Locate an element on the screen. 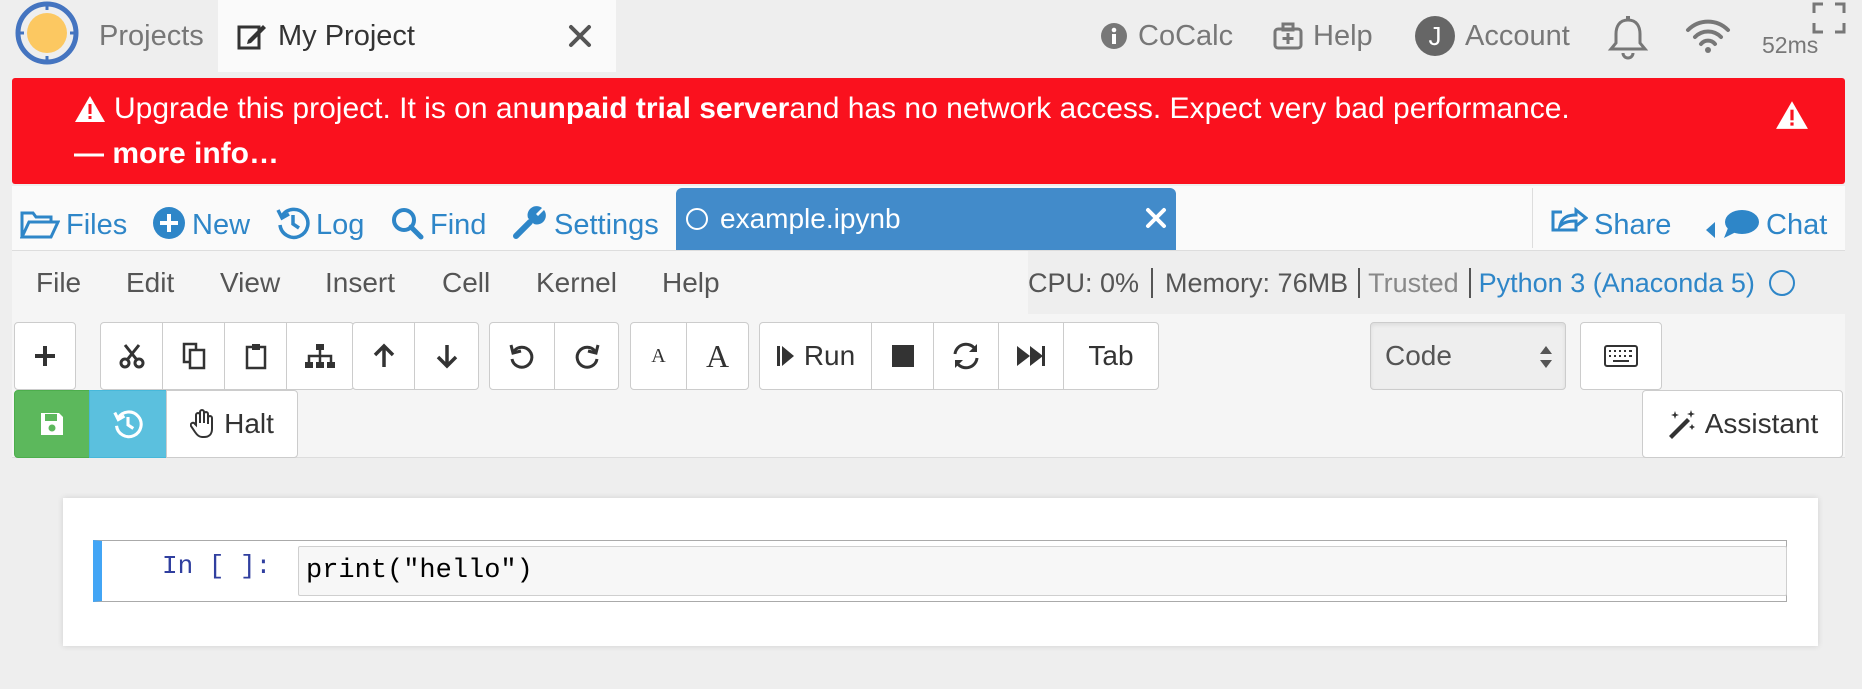  scissors-icon is located at coordinates (131, 356).